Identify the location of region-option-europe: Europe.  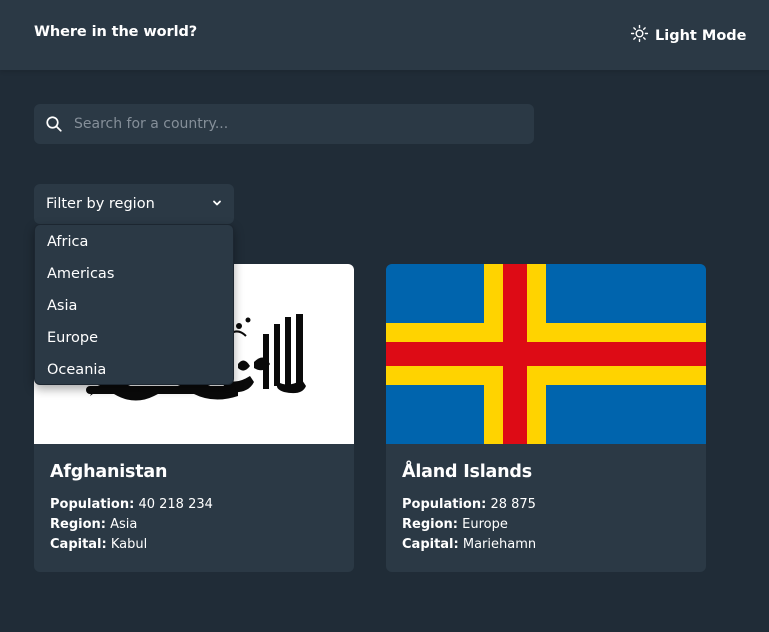
(134, 338).